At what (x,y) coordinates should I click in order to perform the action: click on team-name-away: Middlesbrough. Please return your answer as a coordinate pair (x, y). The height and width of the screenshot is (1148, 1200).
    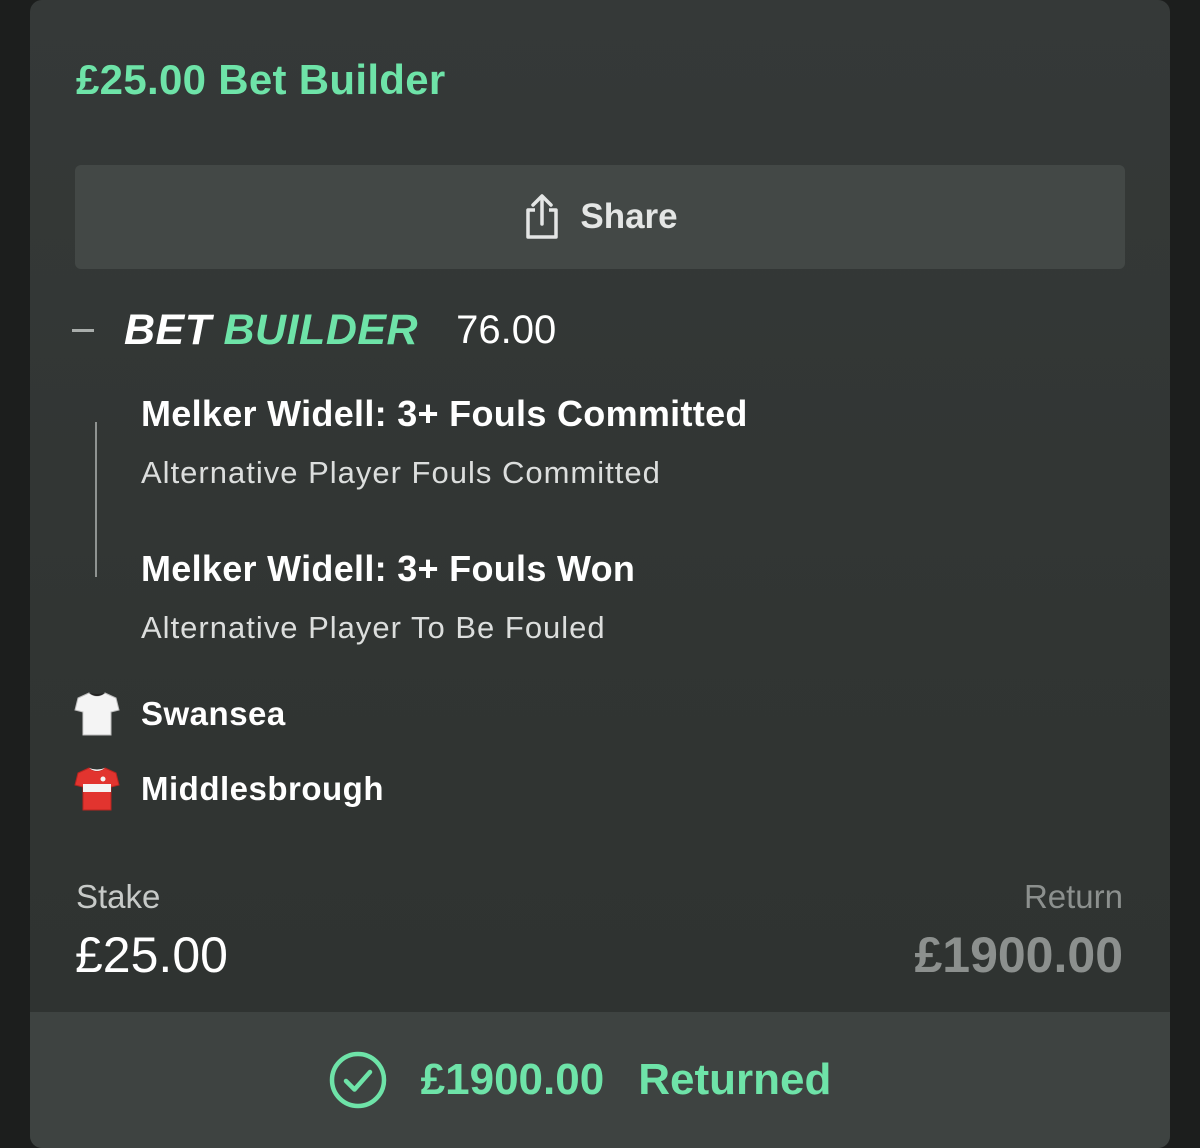
    Looking at the image, I should click on (262, 788).